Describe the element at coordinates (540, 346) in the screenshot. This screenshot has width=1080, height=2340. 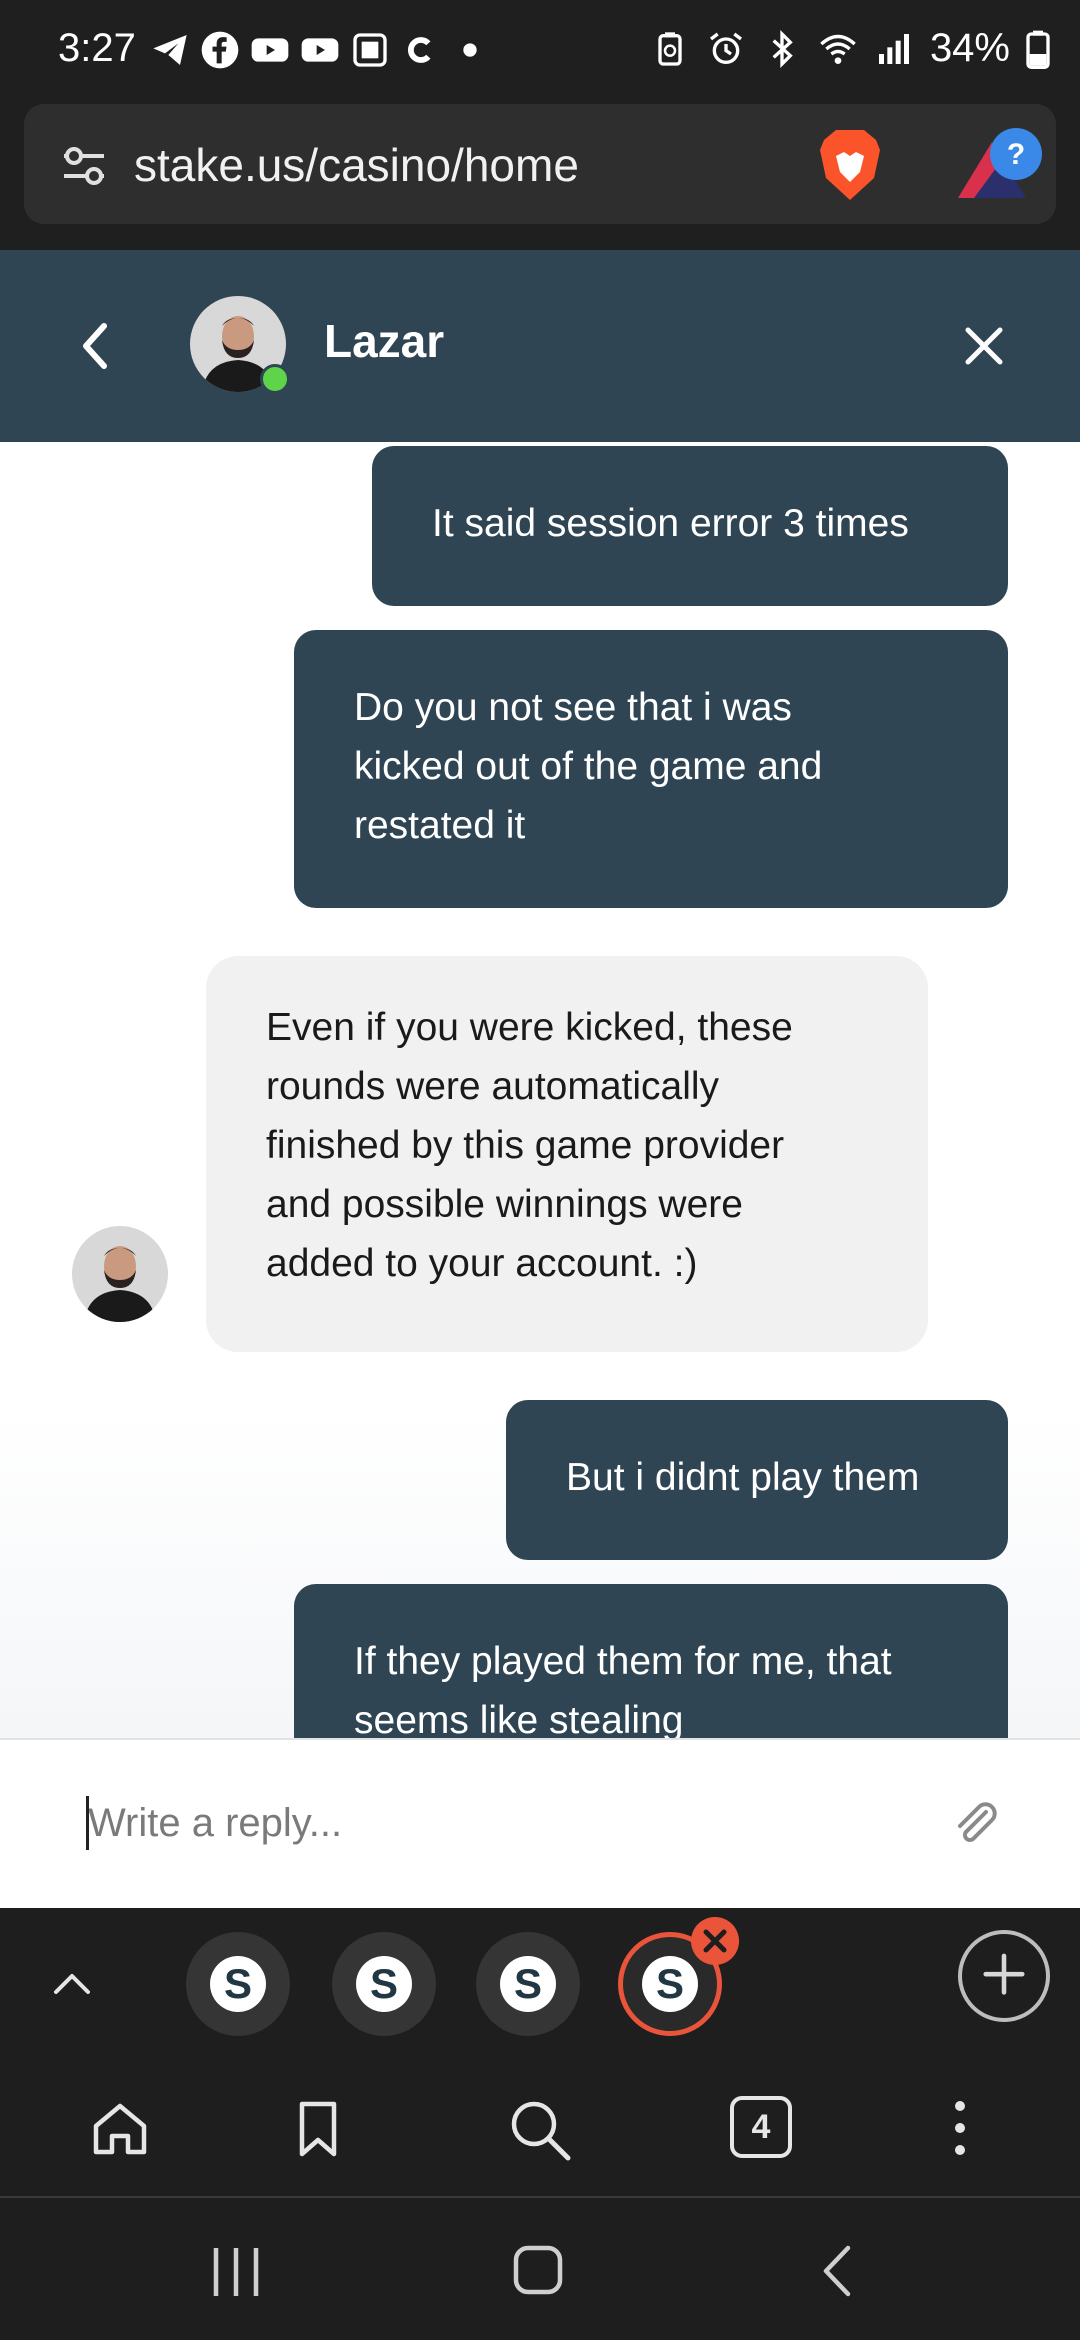
I see `chat-header: Lazar` at that location.